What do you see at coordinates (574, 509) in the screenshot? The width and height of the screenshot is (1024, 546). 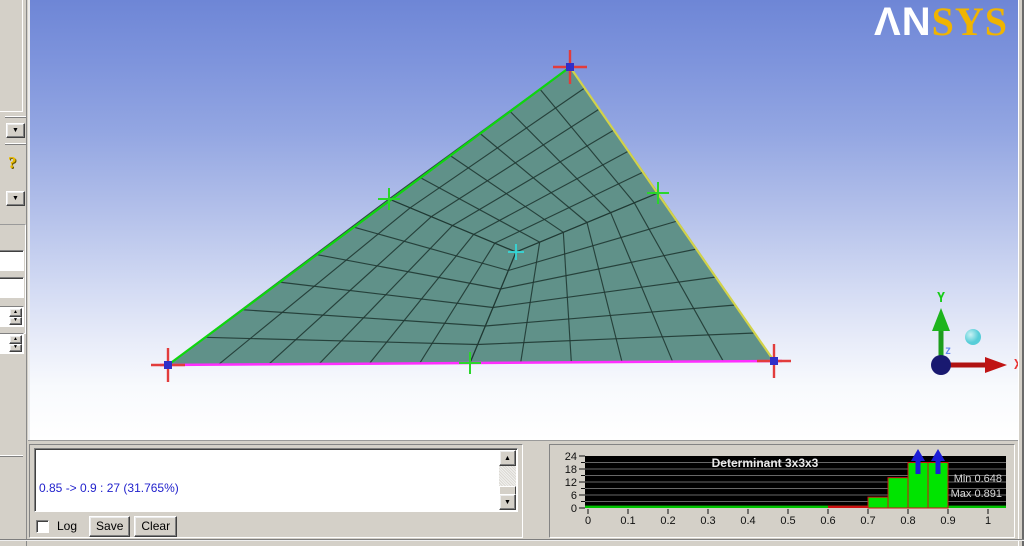 I see `y-axis-tick-label: 0` at bounding box center [574, 509].